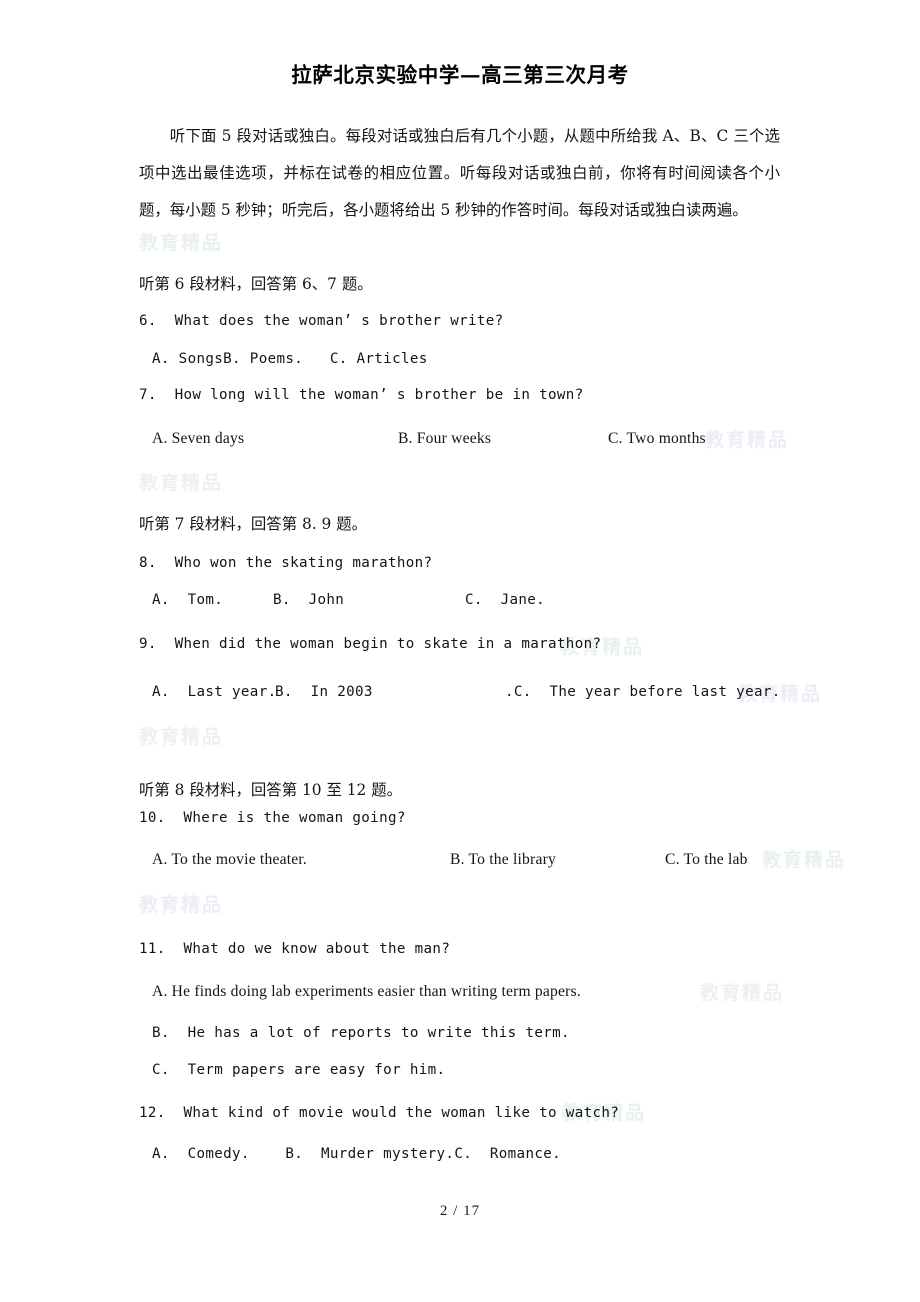 This screenshot has height=1302, width=920. Describe the element at coordinates (460, 1211) in the screenshot. I see `page-number-footer: 2 / 17` at that location.